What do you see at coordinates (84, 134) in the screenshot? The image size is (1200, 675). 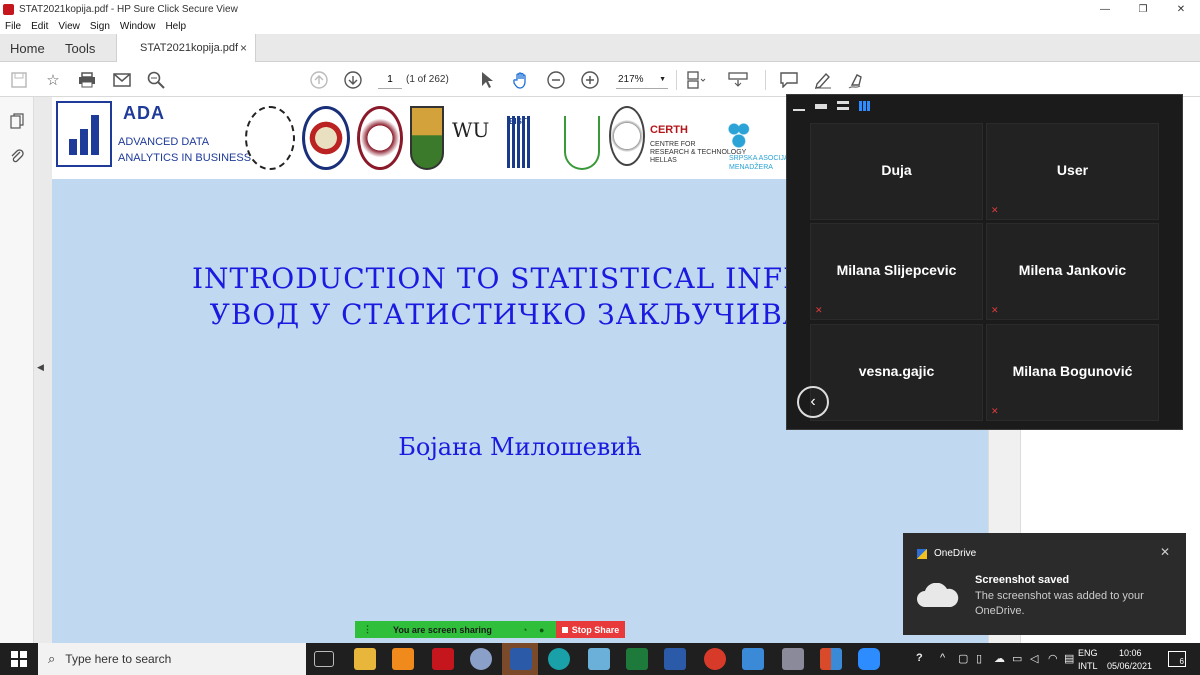 I see `ada-logo` at bounding box center [84, 134].